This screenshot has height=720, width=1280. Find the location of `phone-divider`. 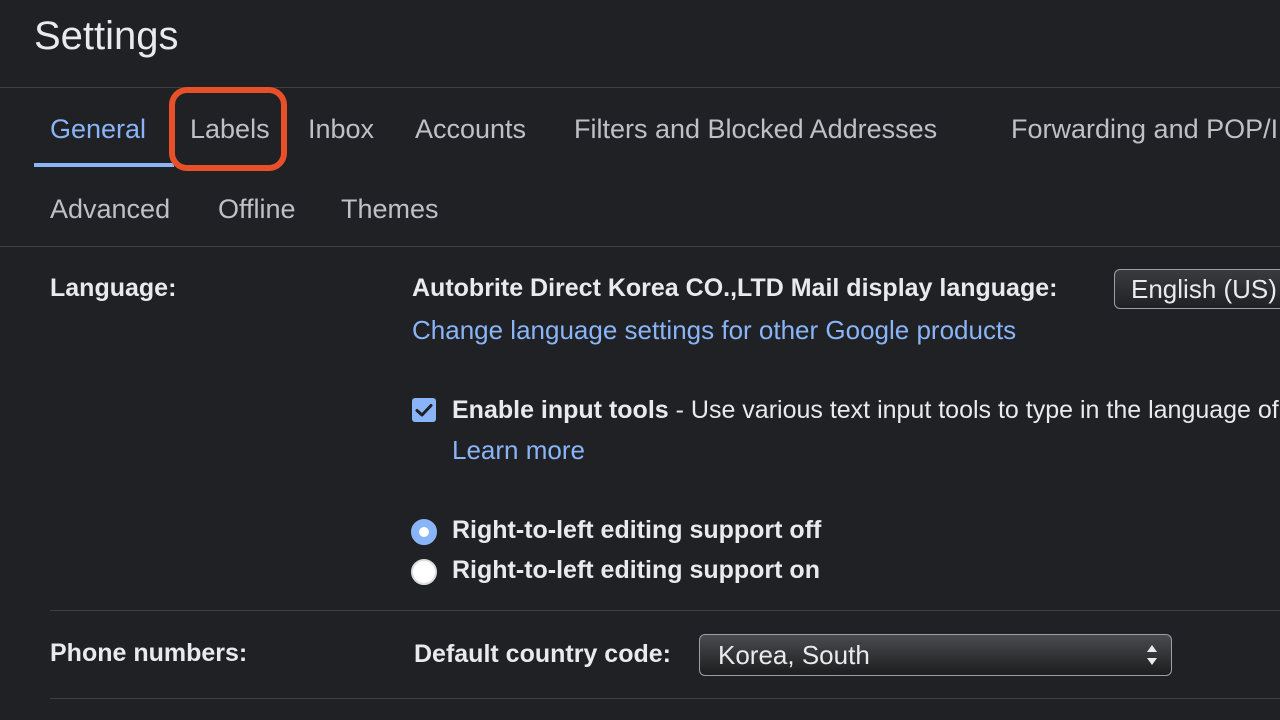

phone-divider is located at coordinates (665, 698).